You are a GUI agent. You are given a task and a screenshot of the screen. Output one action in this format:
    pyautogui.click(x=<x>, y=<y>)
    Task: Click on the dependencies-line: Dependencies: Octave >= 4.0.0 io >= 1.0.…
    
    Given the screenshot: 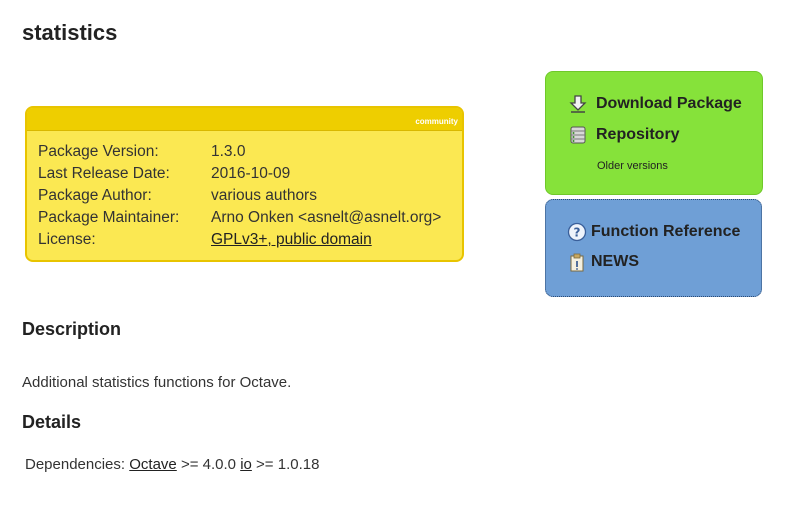 What is the action you would take?
    pyautogui.click(x=172, y=464)
    